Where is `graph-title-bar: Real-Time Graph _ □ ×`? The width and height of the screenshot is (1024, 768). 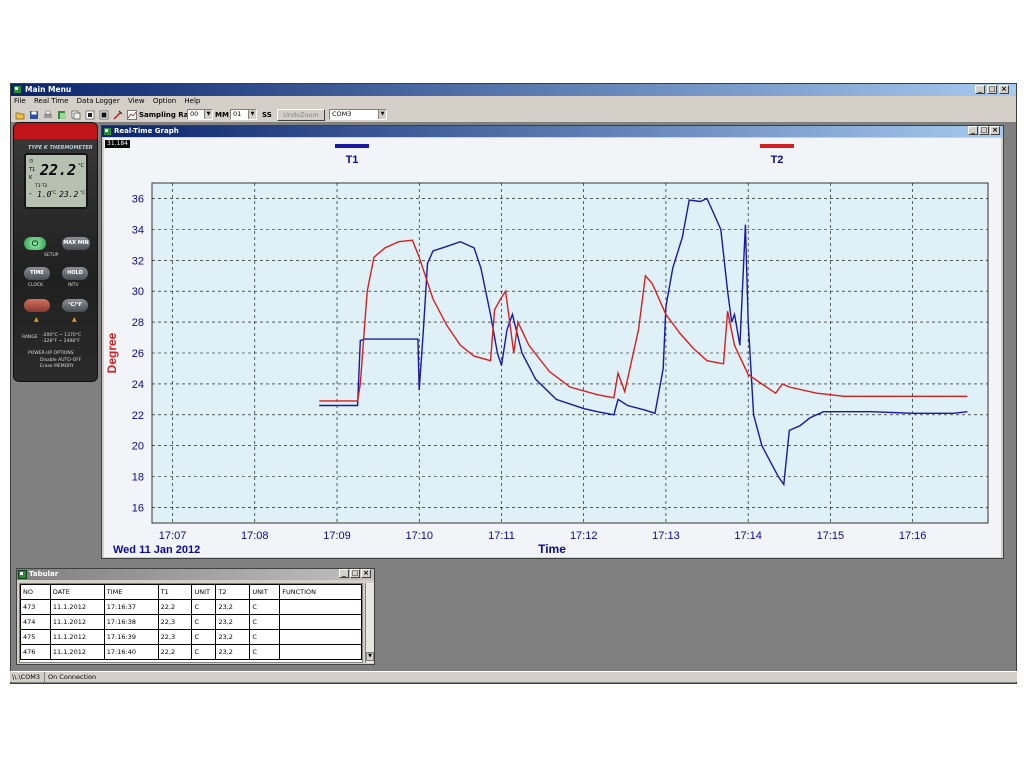
graph-title-bar: Real-Time Graph _ □ × is located at coordinates (552, 131).